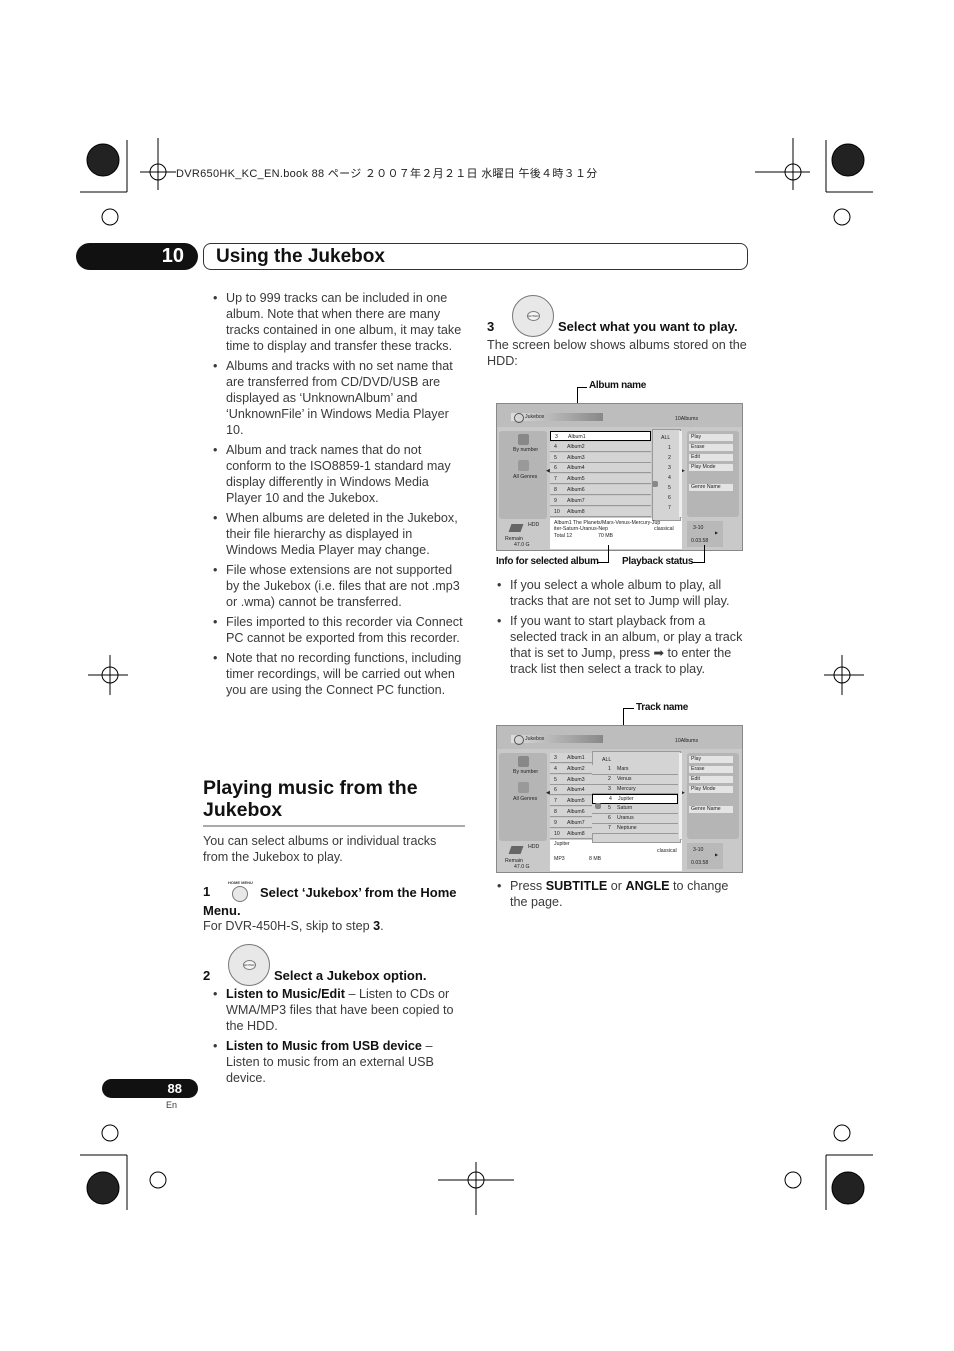  I want to click on track-name: Mars, so click(623, 769).